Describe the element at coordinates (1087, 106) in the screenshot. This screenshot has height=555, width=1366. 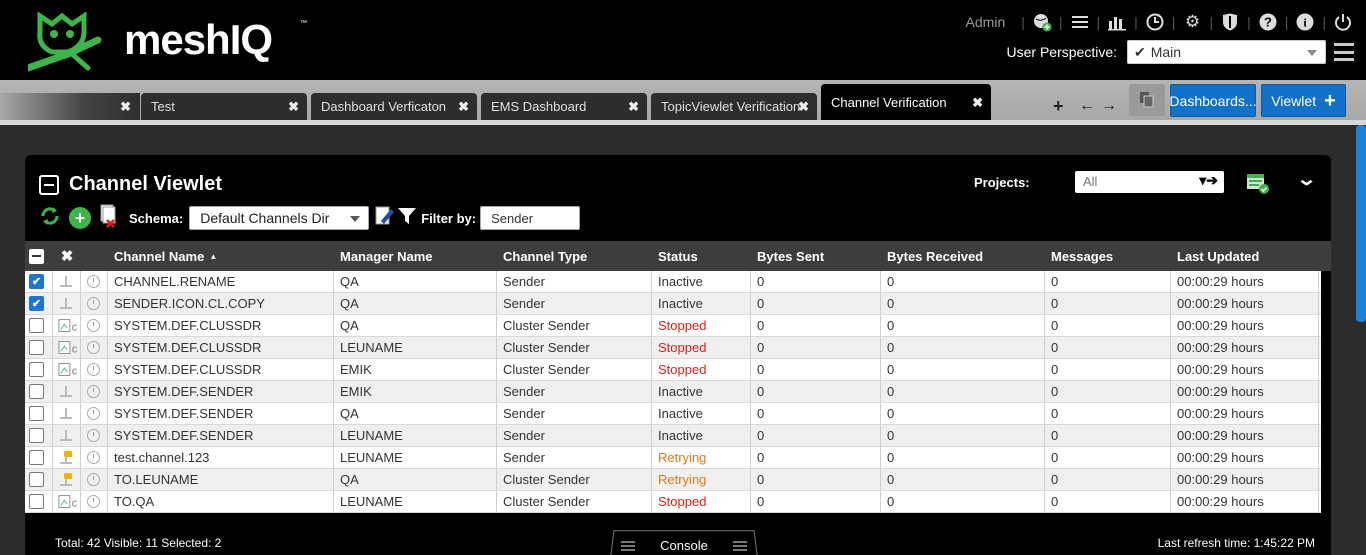
I see `arrow-left-icon: ←` at that location.